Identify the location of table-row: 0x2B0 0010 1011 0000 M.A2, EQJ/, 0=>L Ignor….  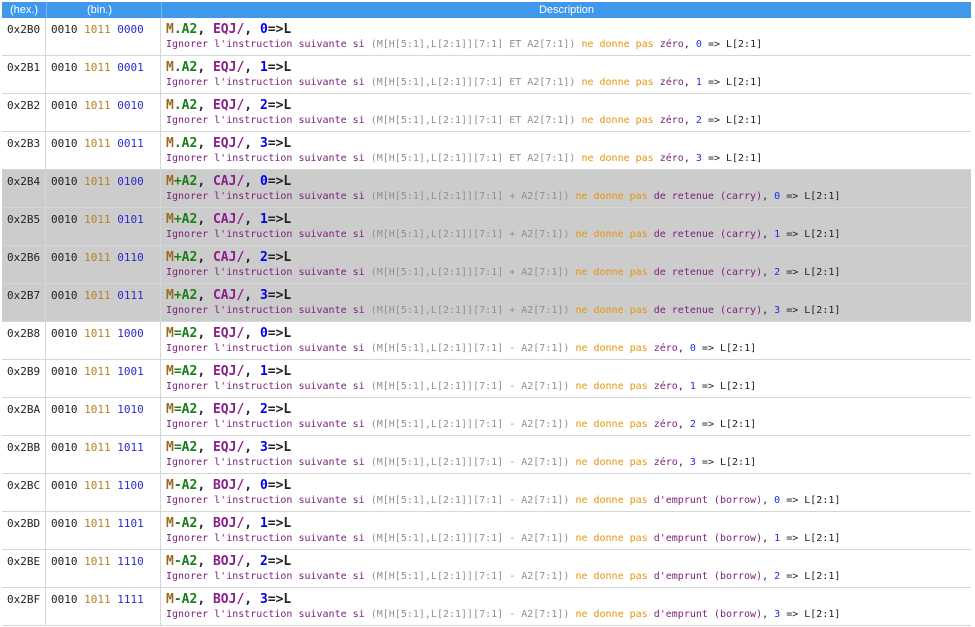
(486, 37).